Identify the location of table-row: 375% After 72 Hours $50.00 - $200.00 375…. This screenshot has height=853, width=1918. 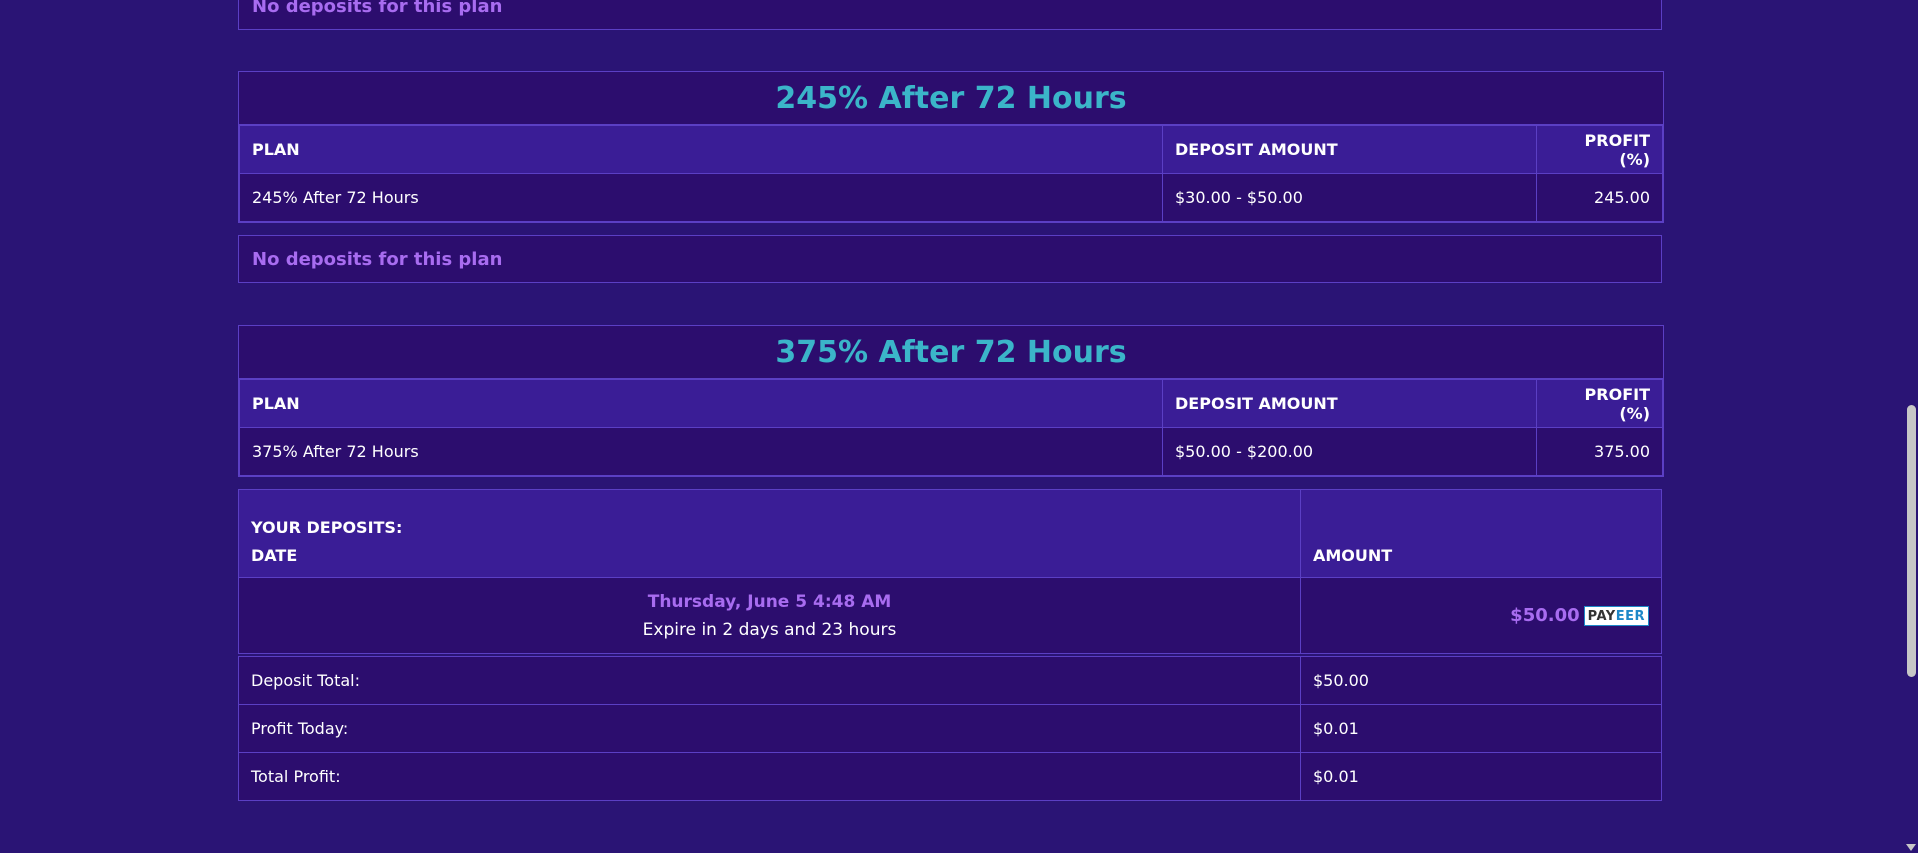
(951, 451).